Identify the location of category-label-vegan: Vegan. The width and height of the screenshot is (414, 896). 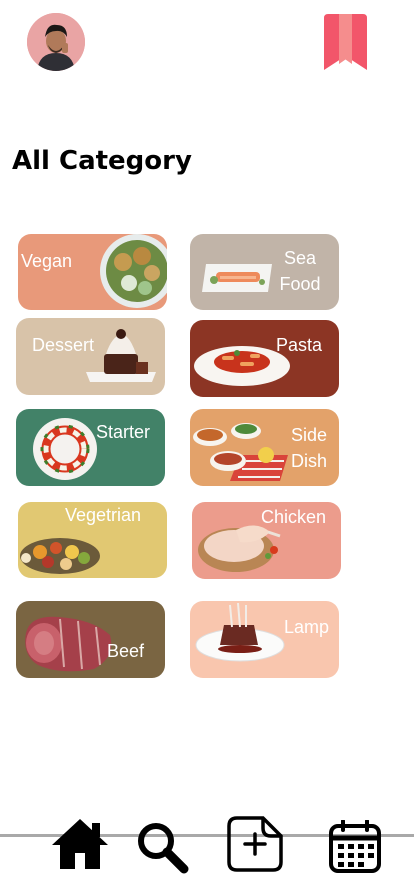
(47, 261).